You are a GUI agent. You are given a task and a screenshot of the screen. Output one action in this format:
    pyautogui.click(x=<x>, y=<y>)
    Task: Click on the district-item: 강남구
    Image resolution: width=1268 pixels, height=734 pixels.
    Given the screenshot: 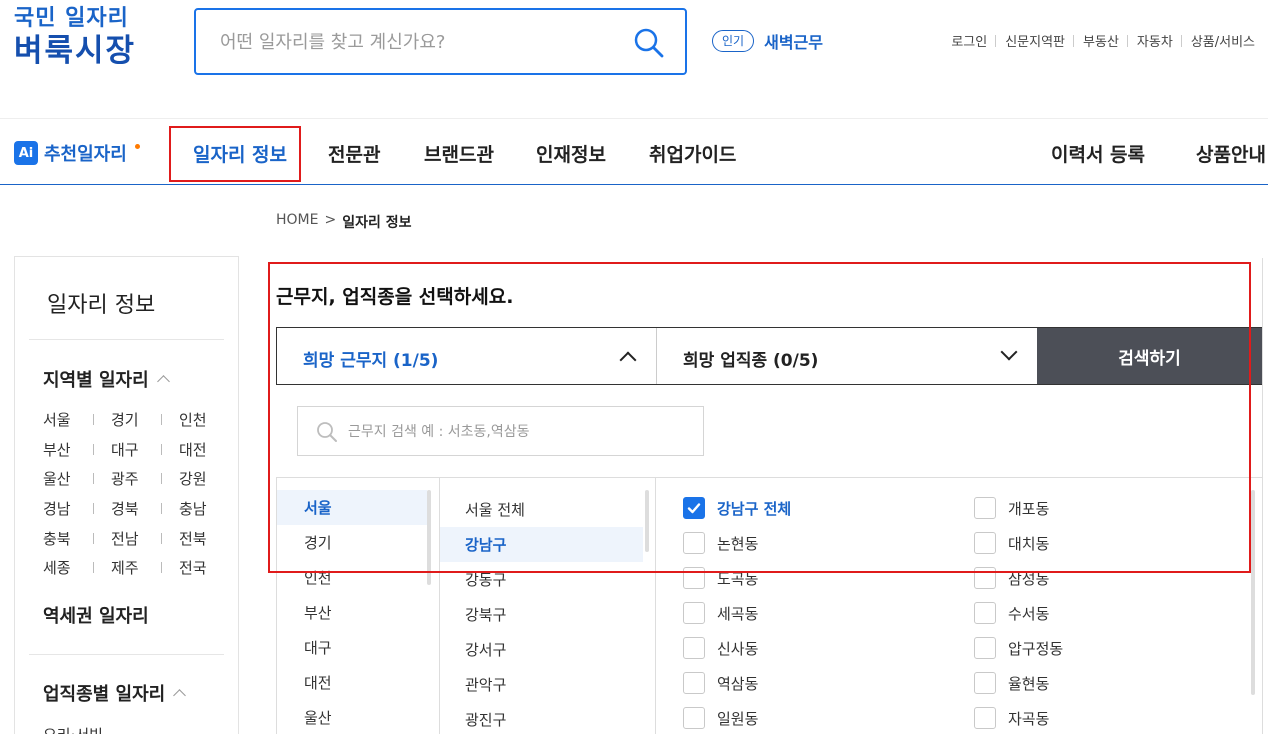 What is the action you would take?
    pyautogui.click(x=541, y=544)
    